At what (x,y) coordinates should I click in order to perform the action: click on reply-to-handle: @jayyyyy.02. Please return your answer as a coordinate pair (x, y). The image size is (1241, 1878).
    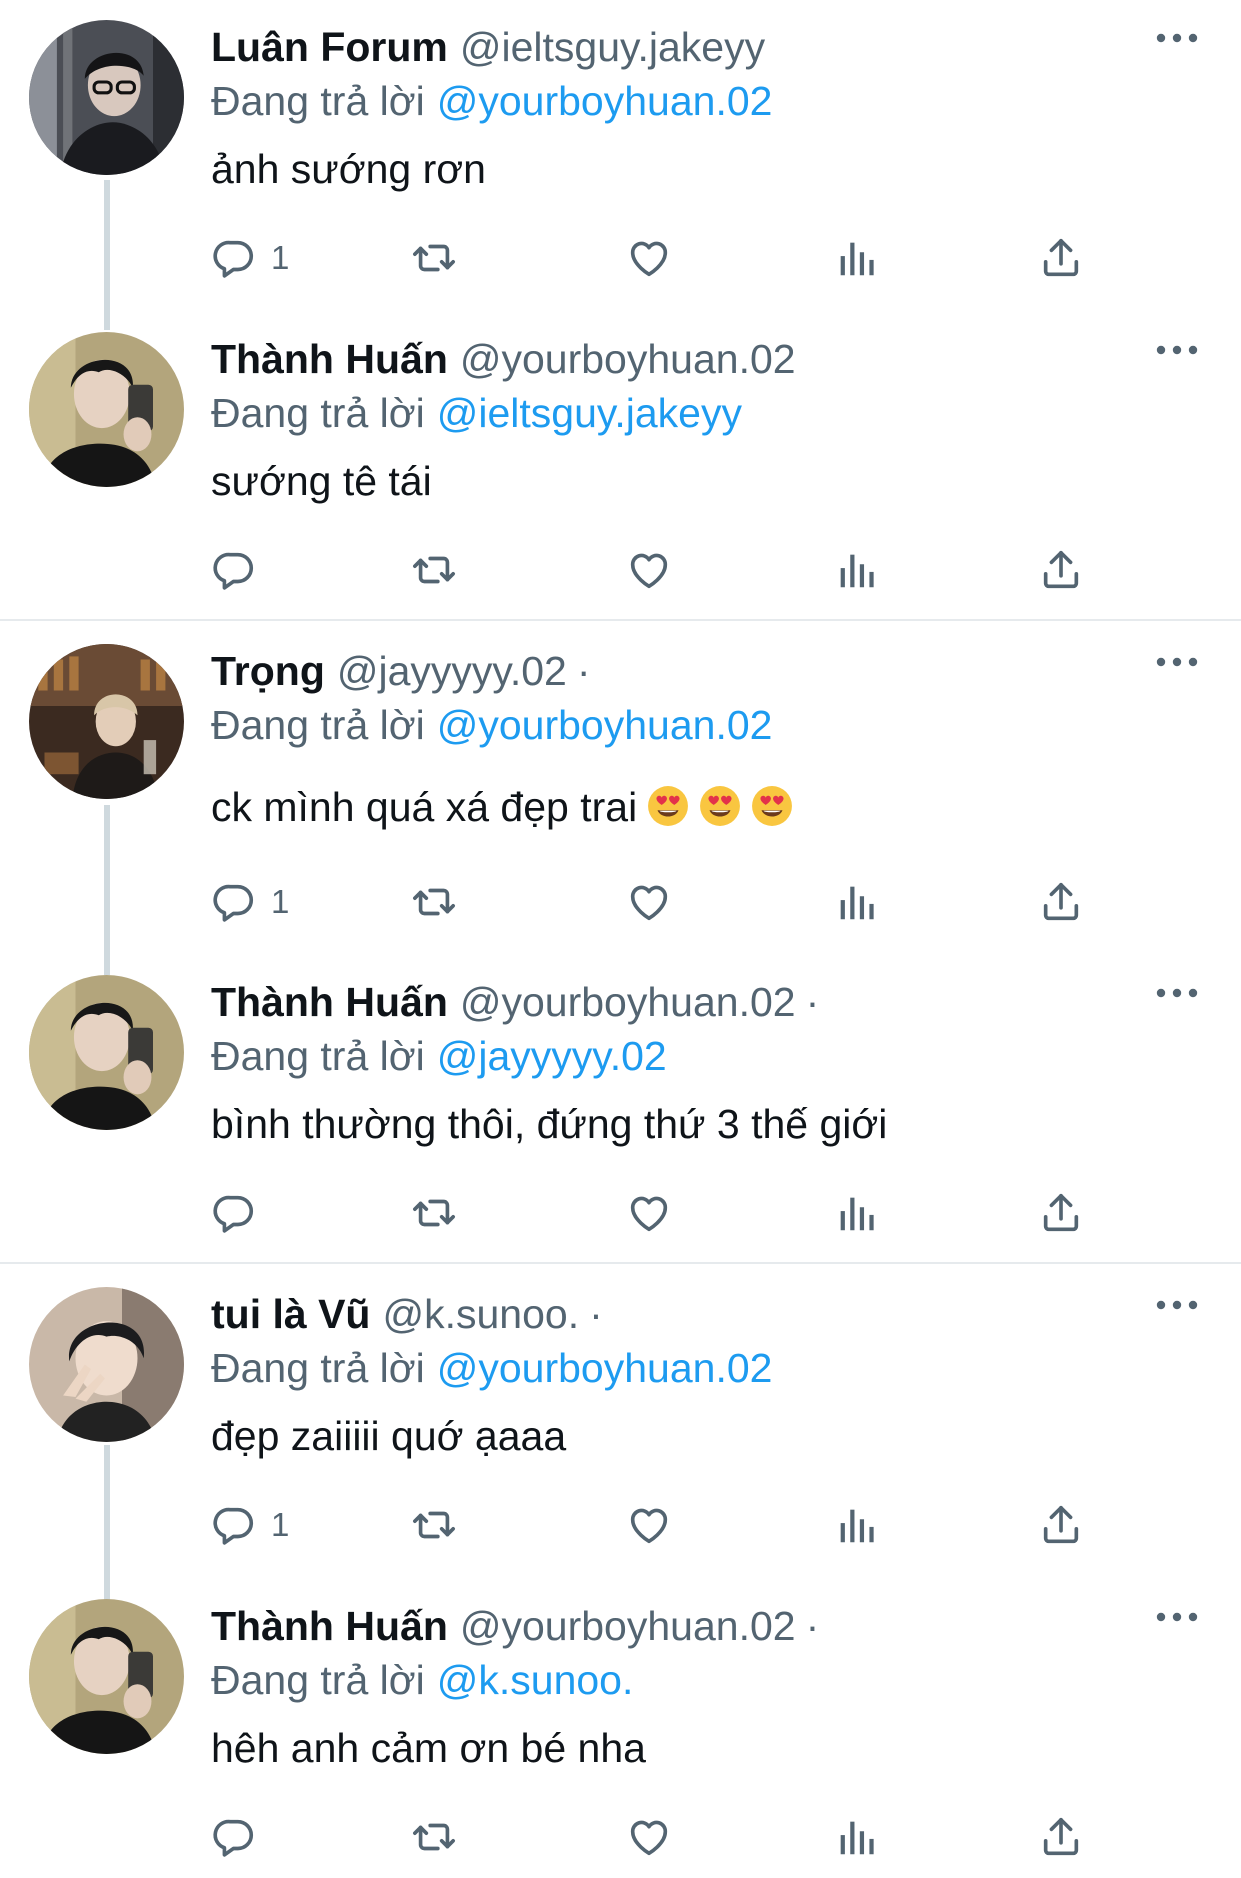
    Looking at the image, I should click on (552, 1056).